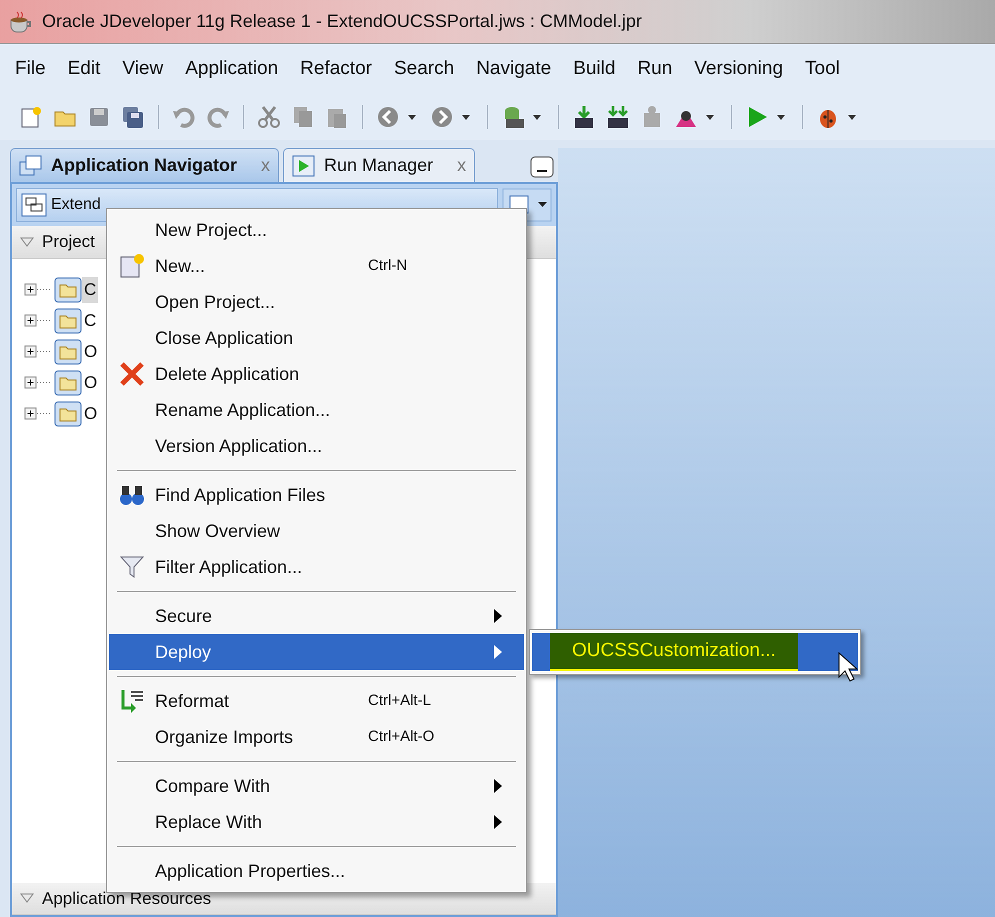 The width and height of the screenshot is (995, 917). I want to click on menu-item: Delete Application, so click(316, 374).